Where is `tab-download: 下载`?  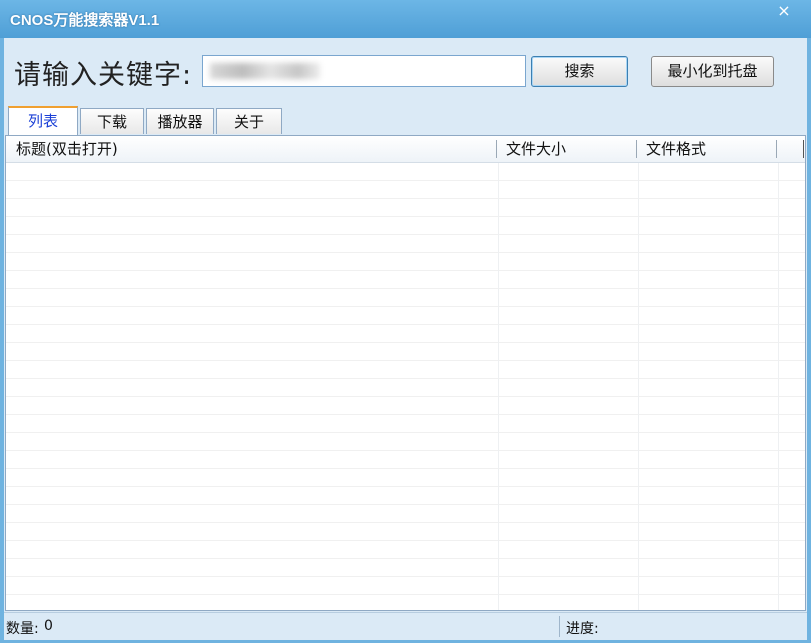
tab-download: 下载 is located at coordinates (112, 121).